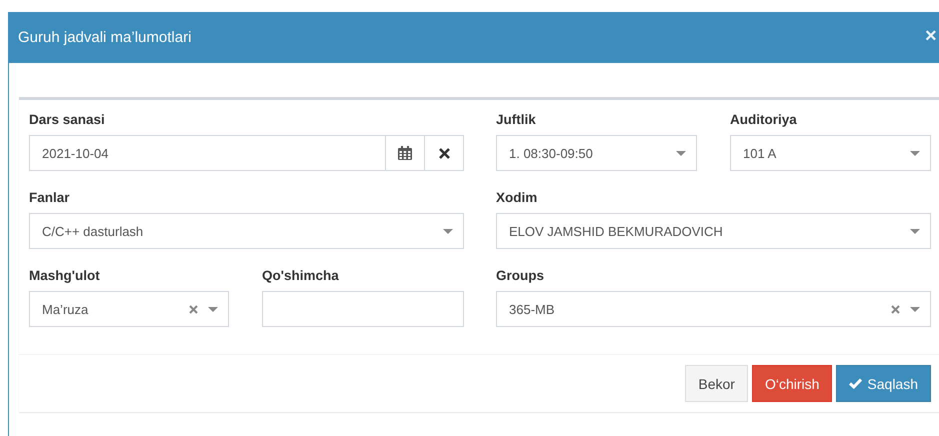 The height and width of the screenshot is (436, 939). Describe the element at coordinates (105, 37) in the screenshot. I see `modal-title: Guruh jadvali ma’lumotlari` at that location.